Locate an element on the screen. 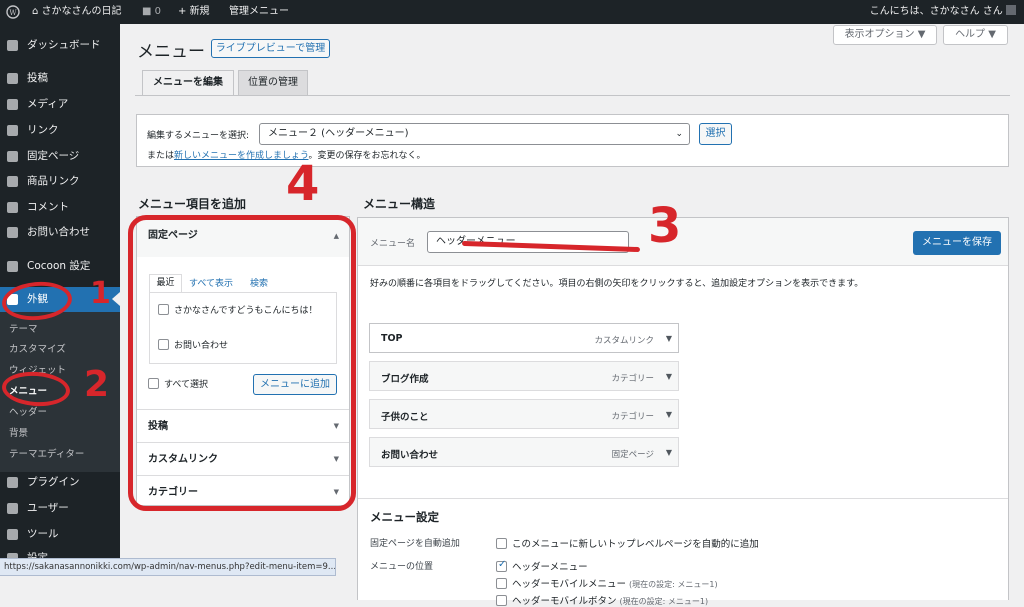  menu-settings-heading: メニュー設定 is located at coordinates (404, 517).